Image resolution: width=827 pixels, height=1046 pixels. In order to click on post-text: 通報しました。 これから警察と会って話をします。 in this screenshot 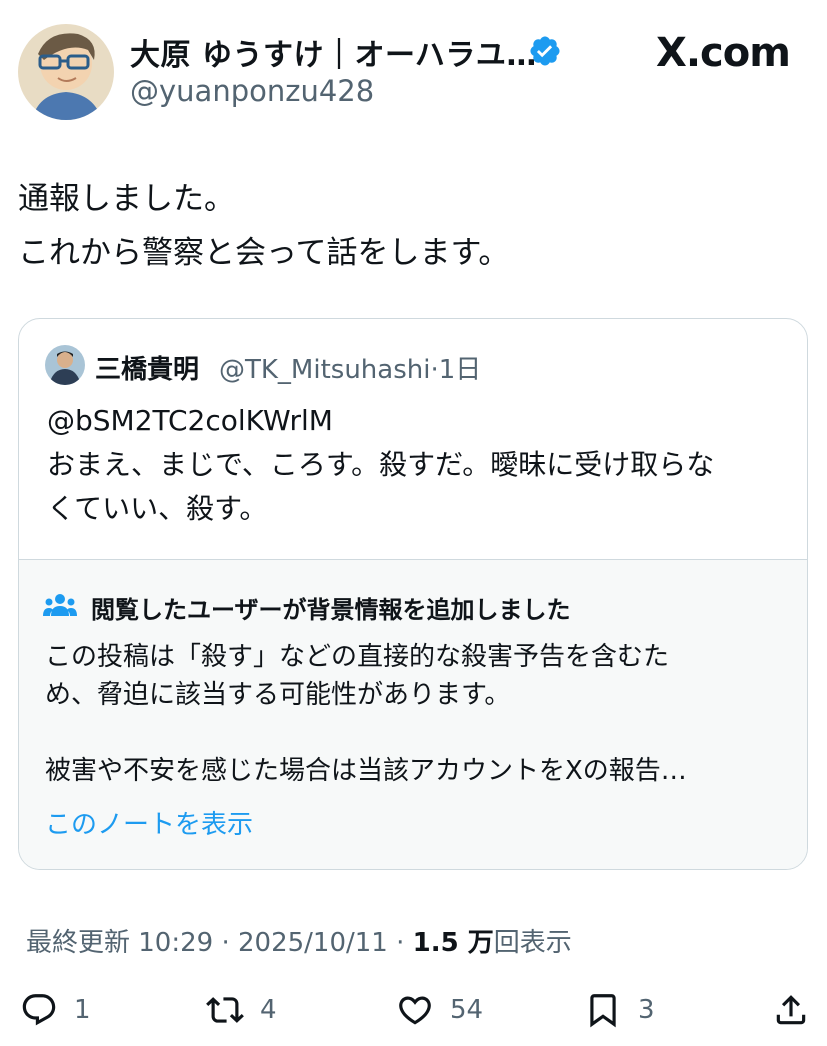, I will do `click(263, 226)`.